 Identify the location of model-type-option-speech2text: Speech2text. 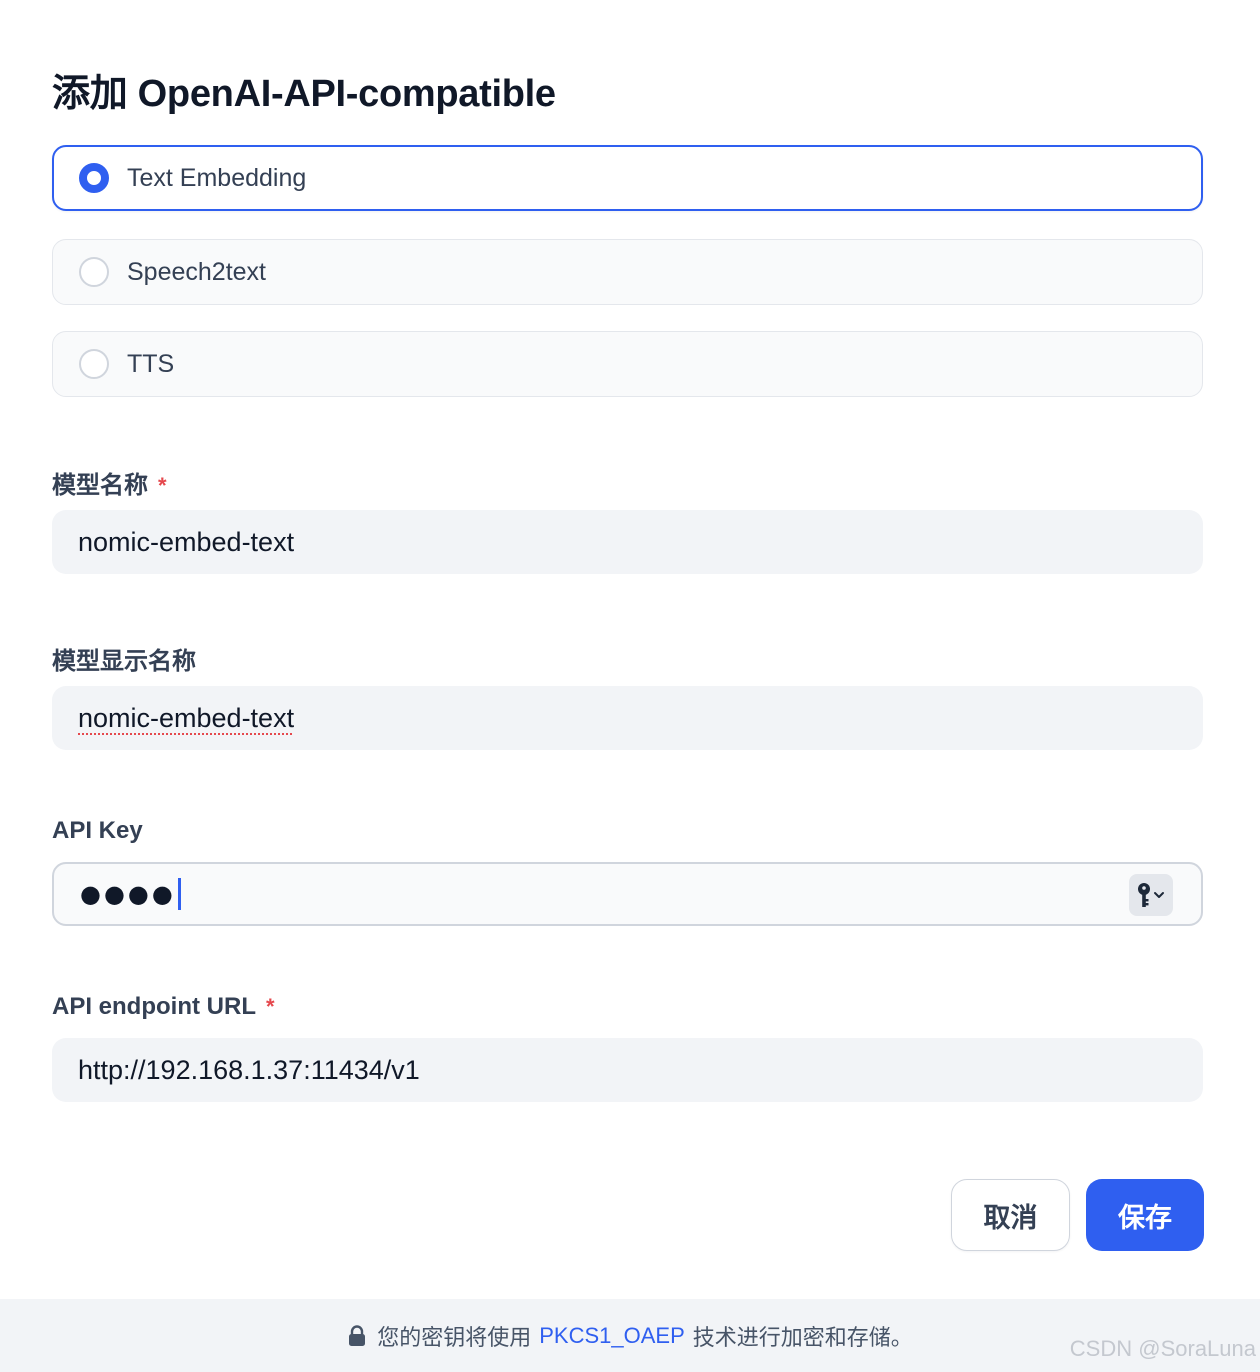
(627, 272).